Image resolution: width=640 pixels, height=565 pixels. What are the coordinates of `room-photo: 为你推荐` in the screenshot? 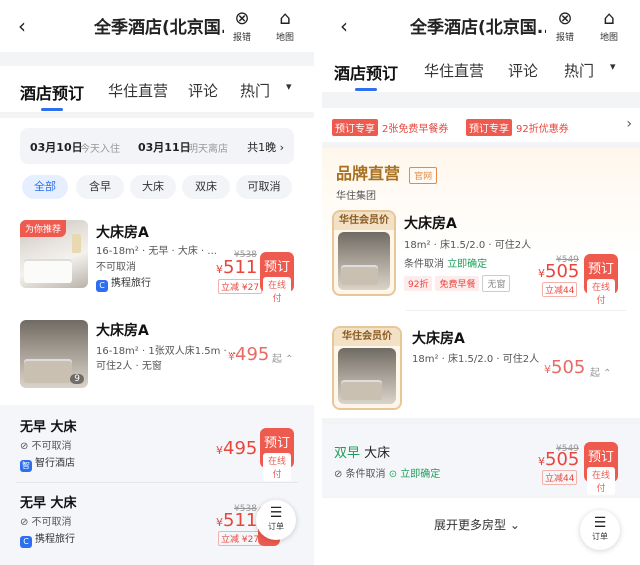 It's located at (54, 254).